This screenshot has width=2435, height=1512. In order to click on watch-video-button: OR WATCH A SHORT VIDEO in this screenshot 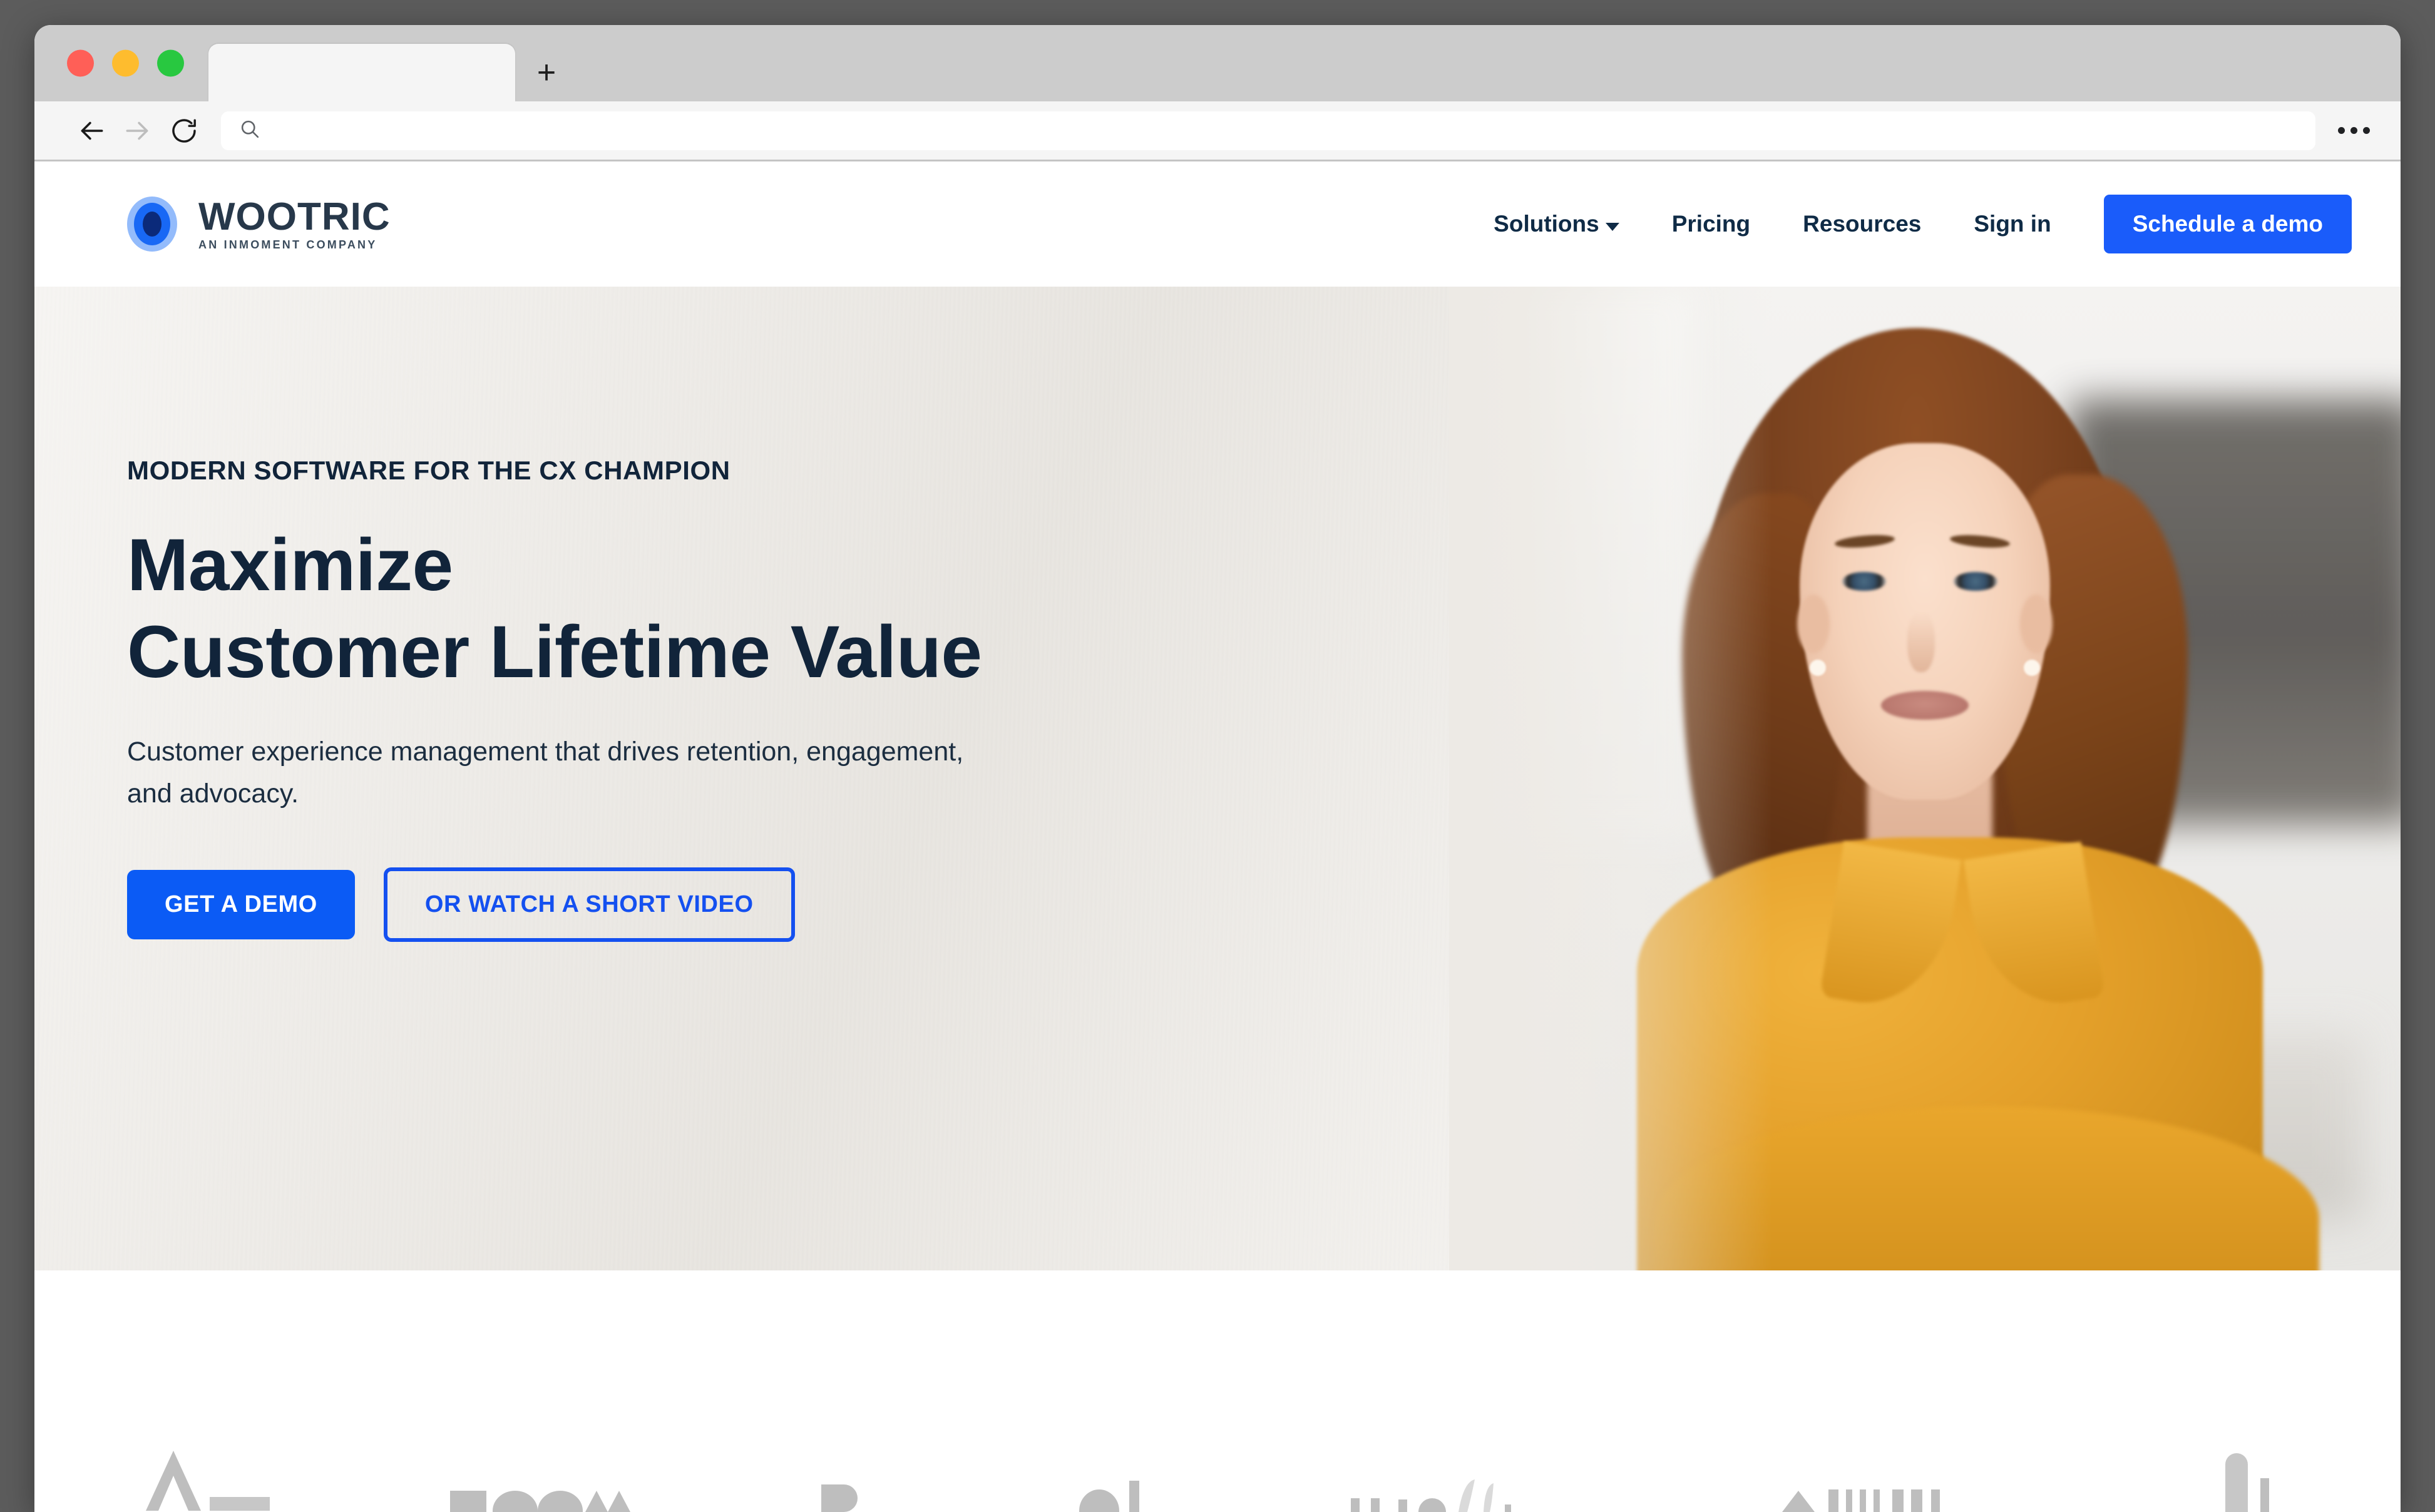, I will do `click(589, 904)`.